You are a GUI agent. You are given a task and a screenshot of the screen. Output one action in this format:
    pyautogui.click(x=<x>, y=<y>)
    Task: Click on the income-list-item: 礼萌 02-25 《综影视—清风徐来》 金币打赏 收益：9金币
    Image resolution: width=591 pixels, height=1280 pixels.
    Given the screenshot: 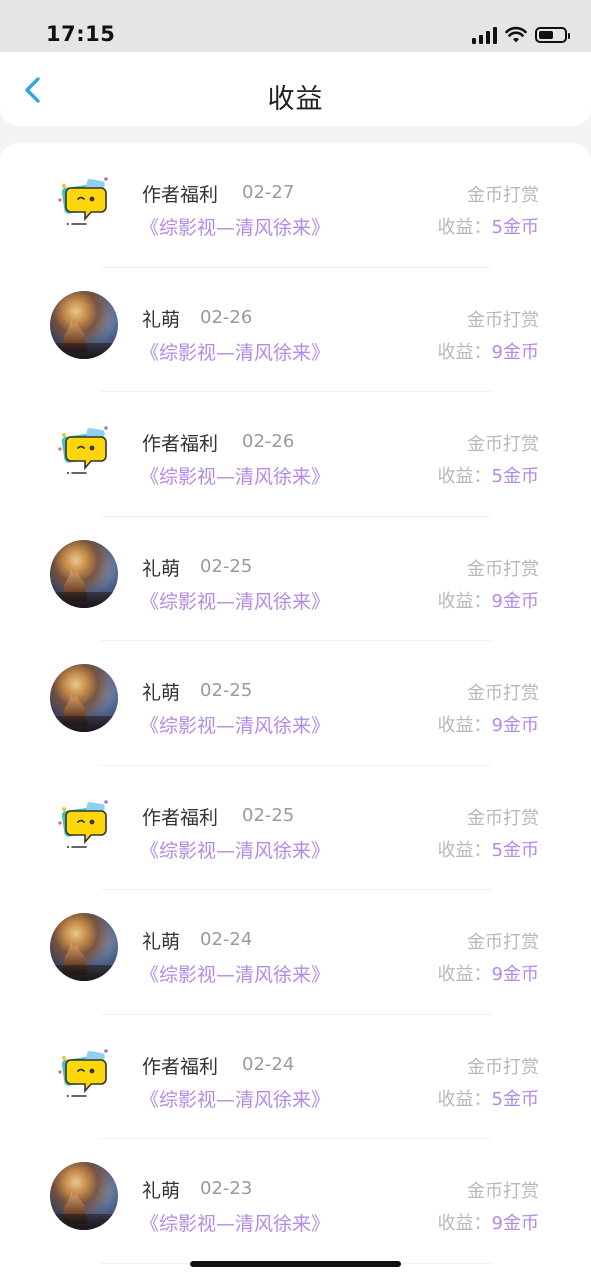 What is the action you would take?
    pyautogui.click(x=295, y=579)
    